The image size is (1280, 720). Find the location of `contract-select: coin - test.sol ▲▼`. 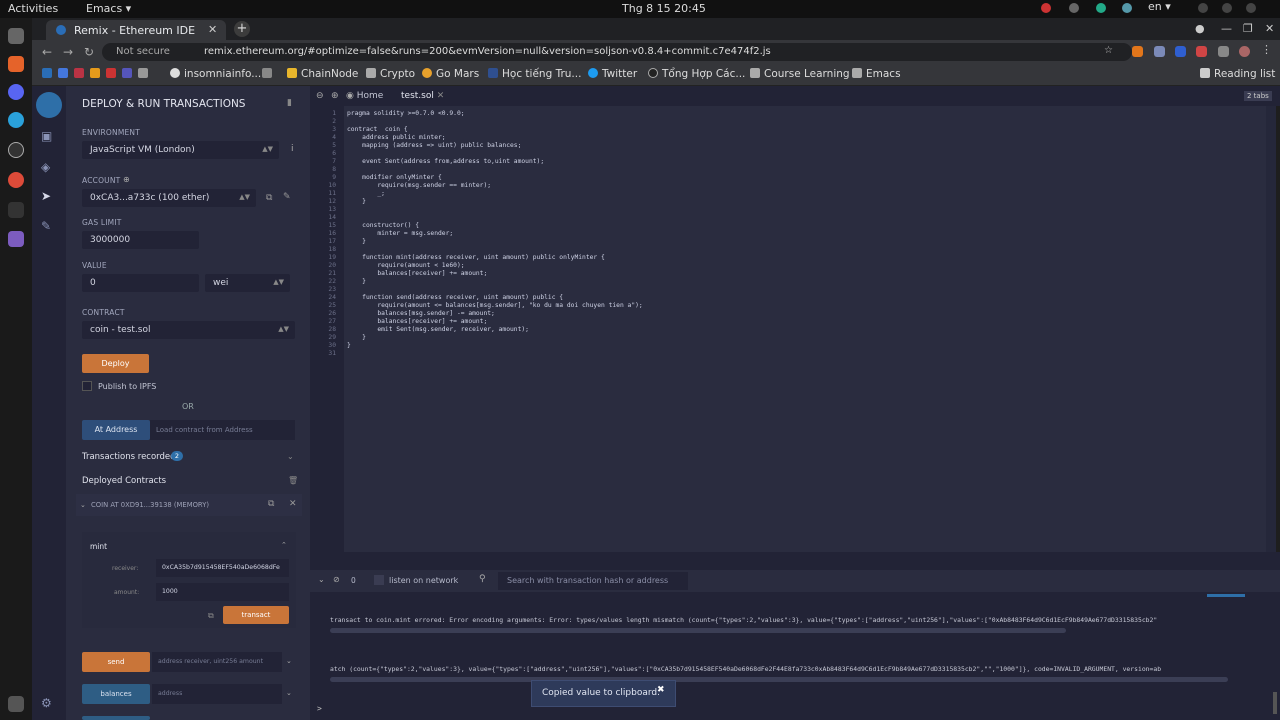

contract-select: coin - test.sol ▲▼ is located at coordinates (188, 330).